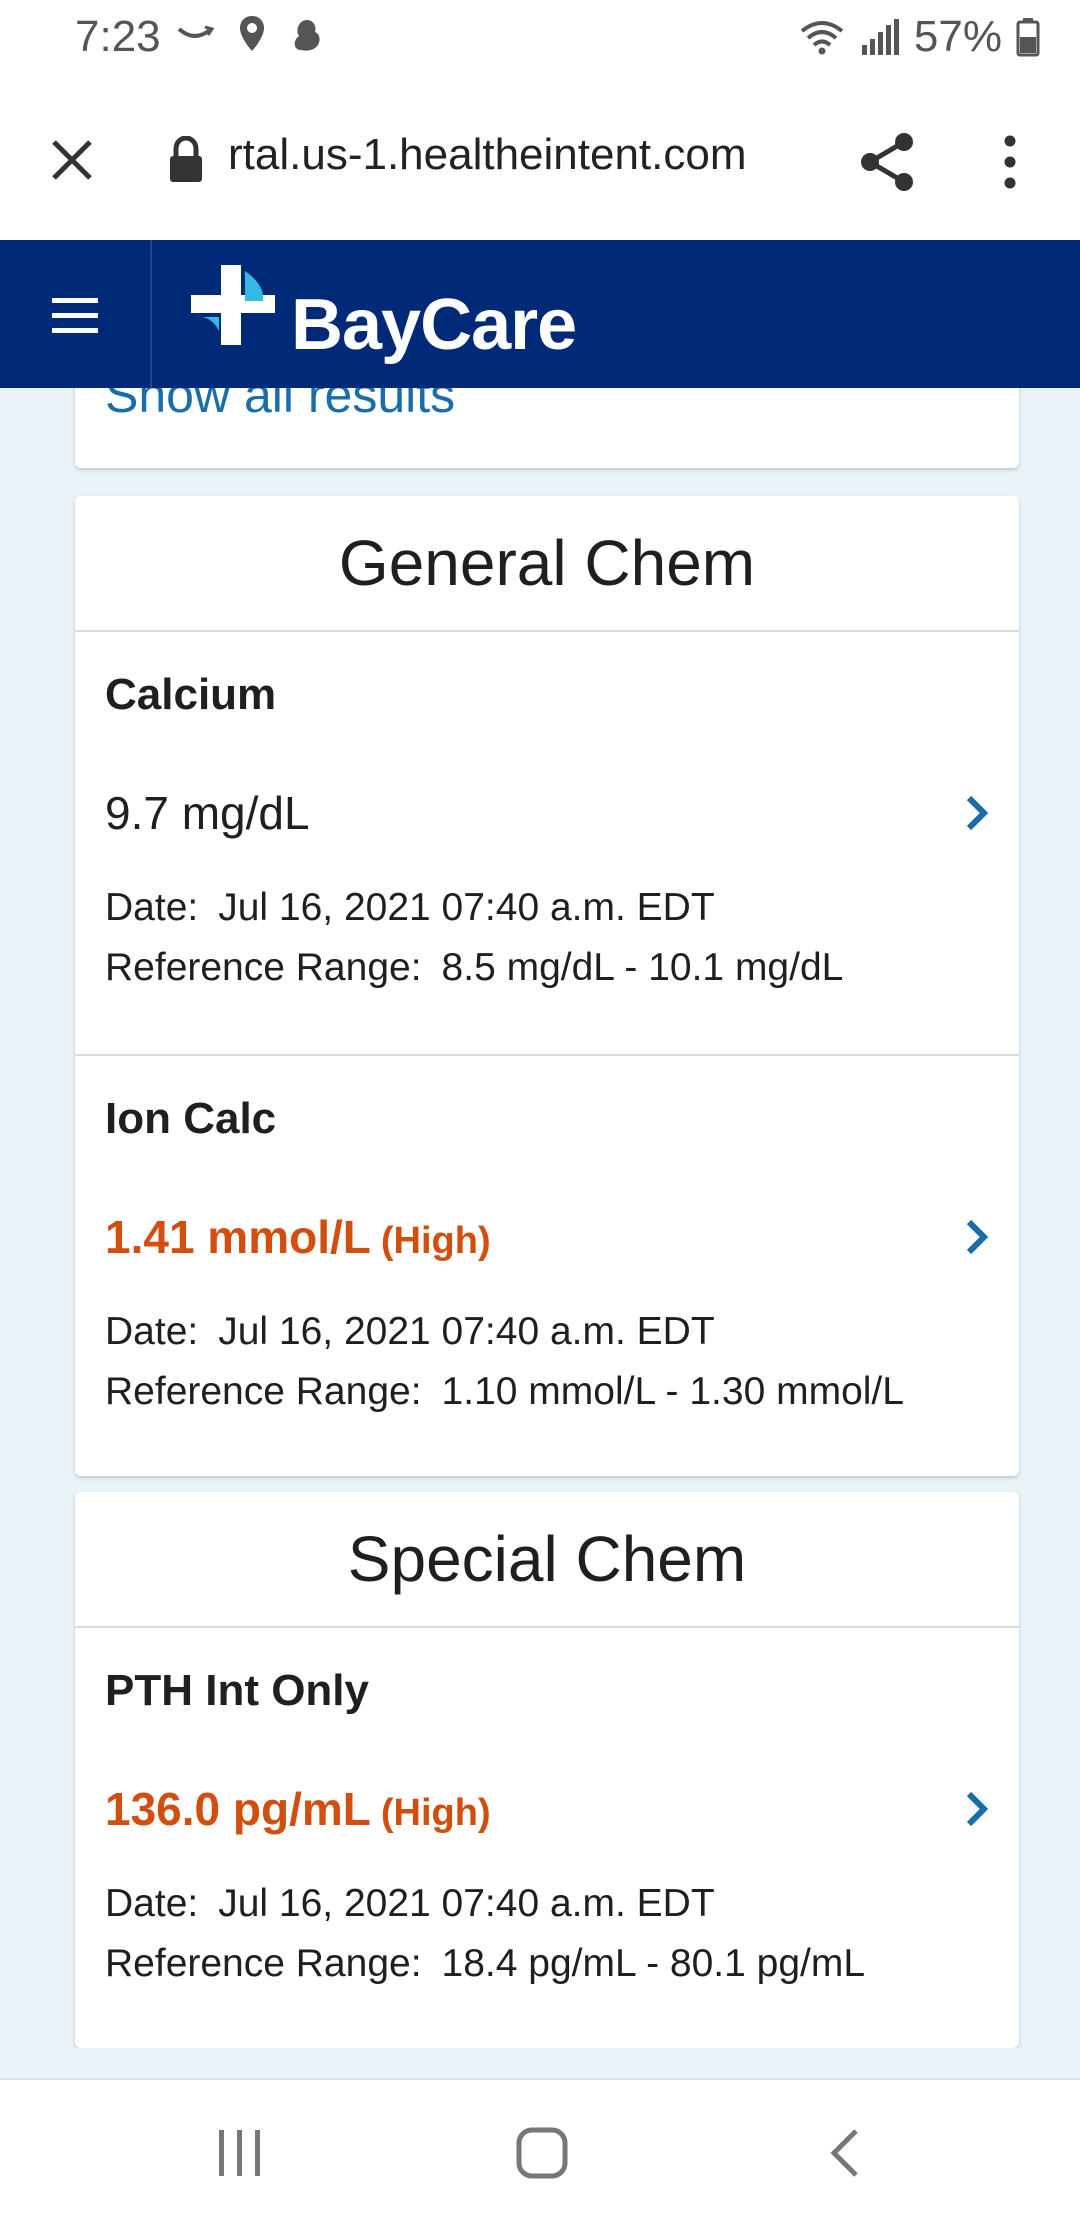  Describe the element at coordinates (196, 31) in the screenshot. I see `amazon-smile-icon` at that location.